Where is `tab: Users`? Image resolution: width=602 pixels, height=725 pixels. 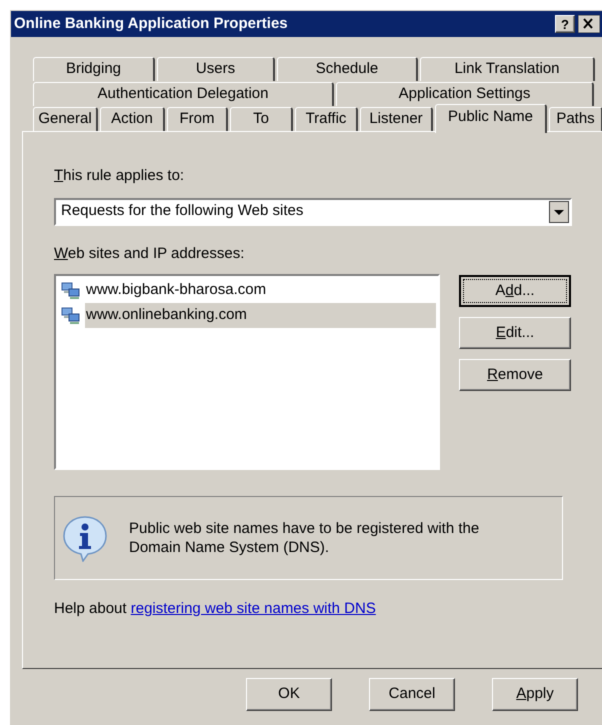
tab: Users is located at coordinates (216, 69).